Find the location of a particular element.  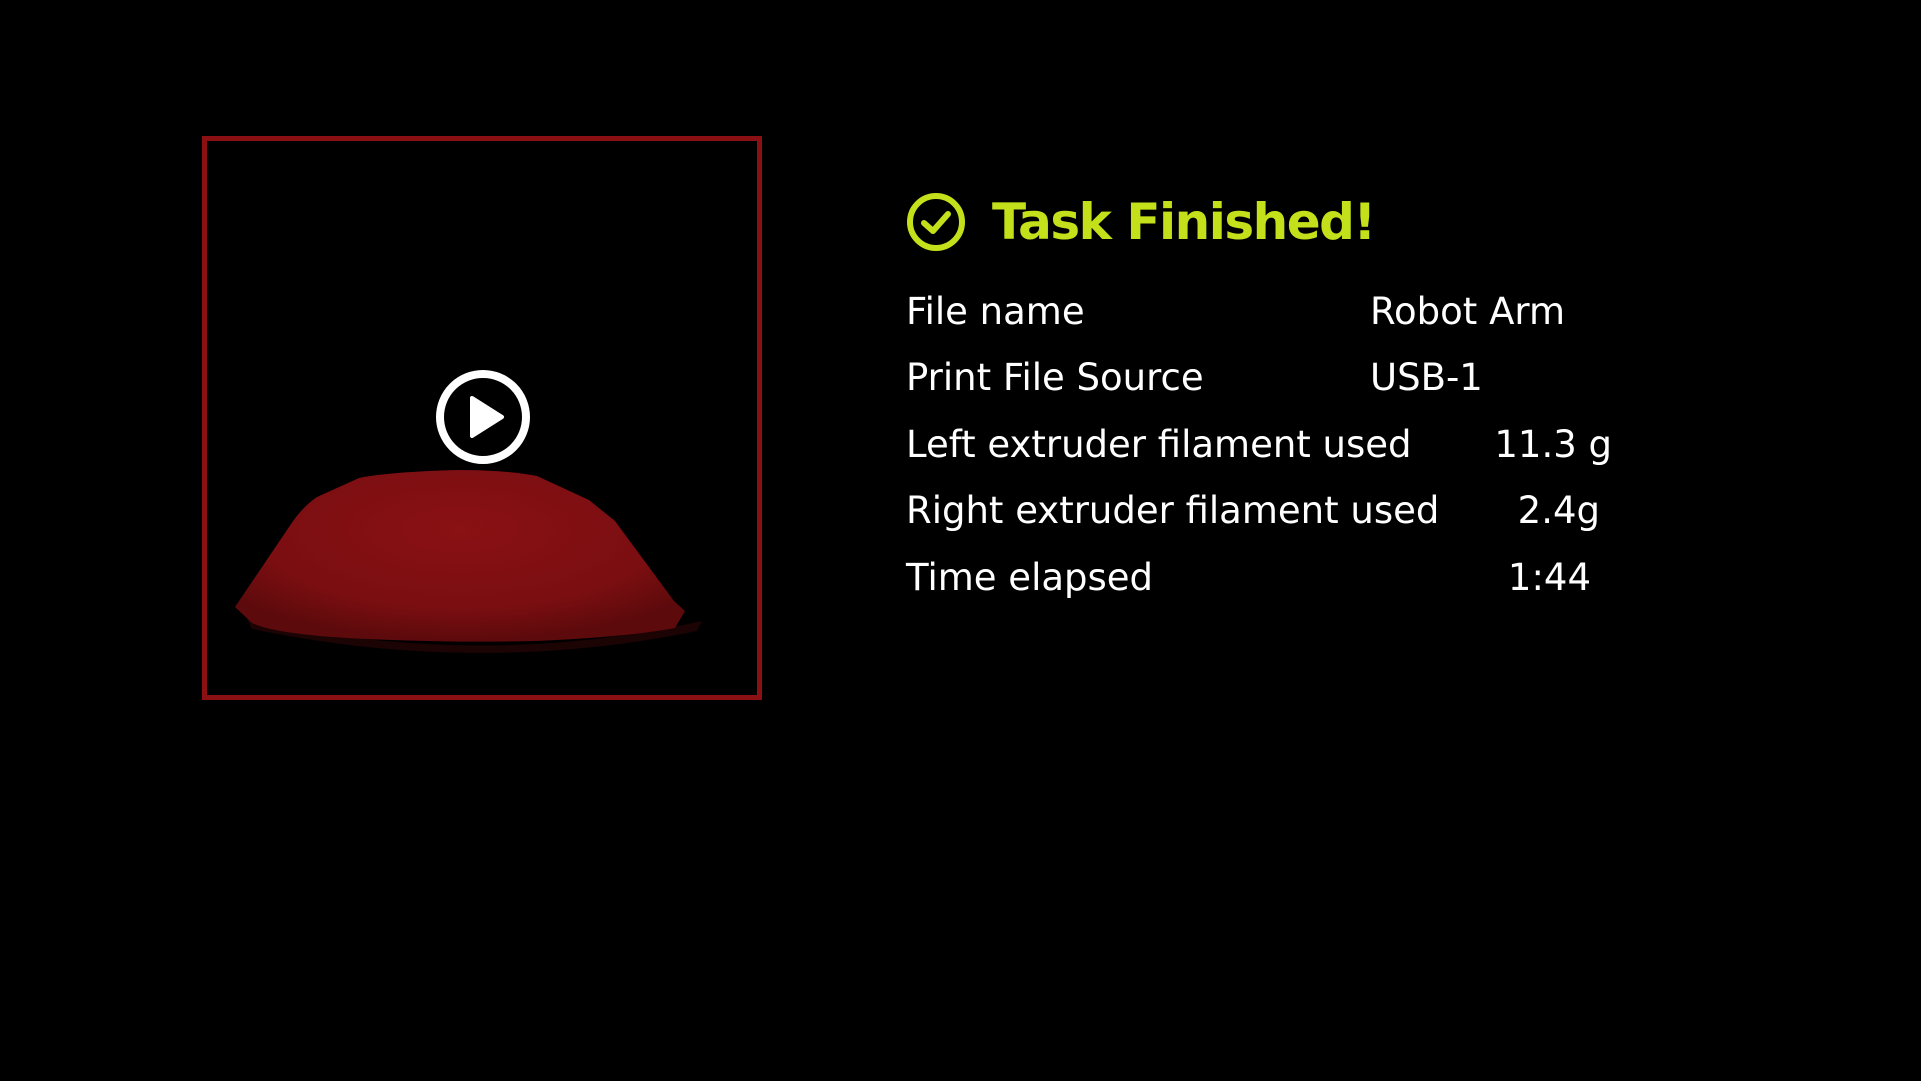

detail-row-left-filament: Left extruder filament used 11.3 g is located at coordinates (1316, 445).